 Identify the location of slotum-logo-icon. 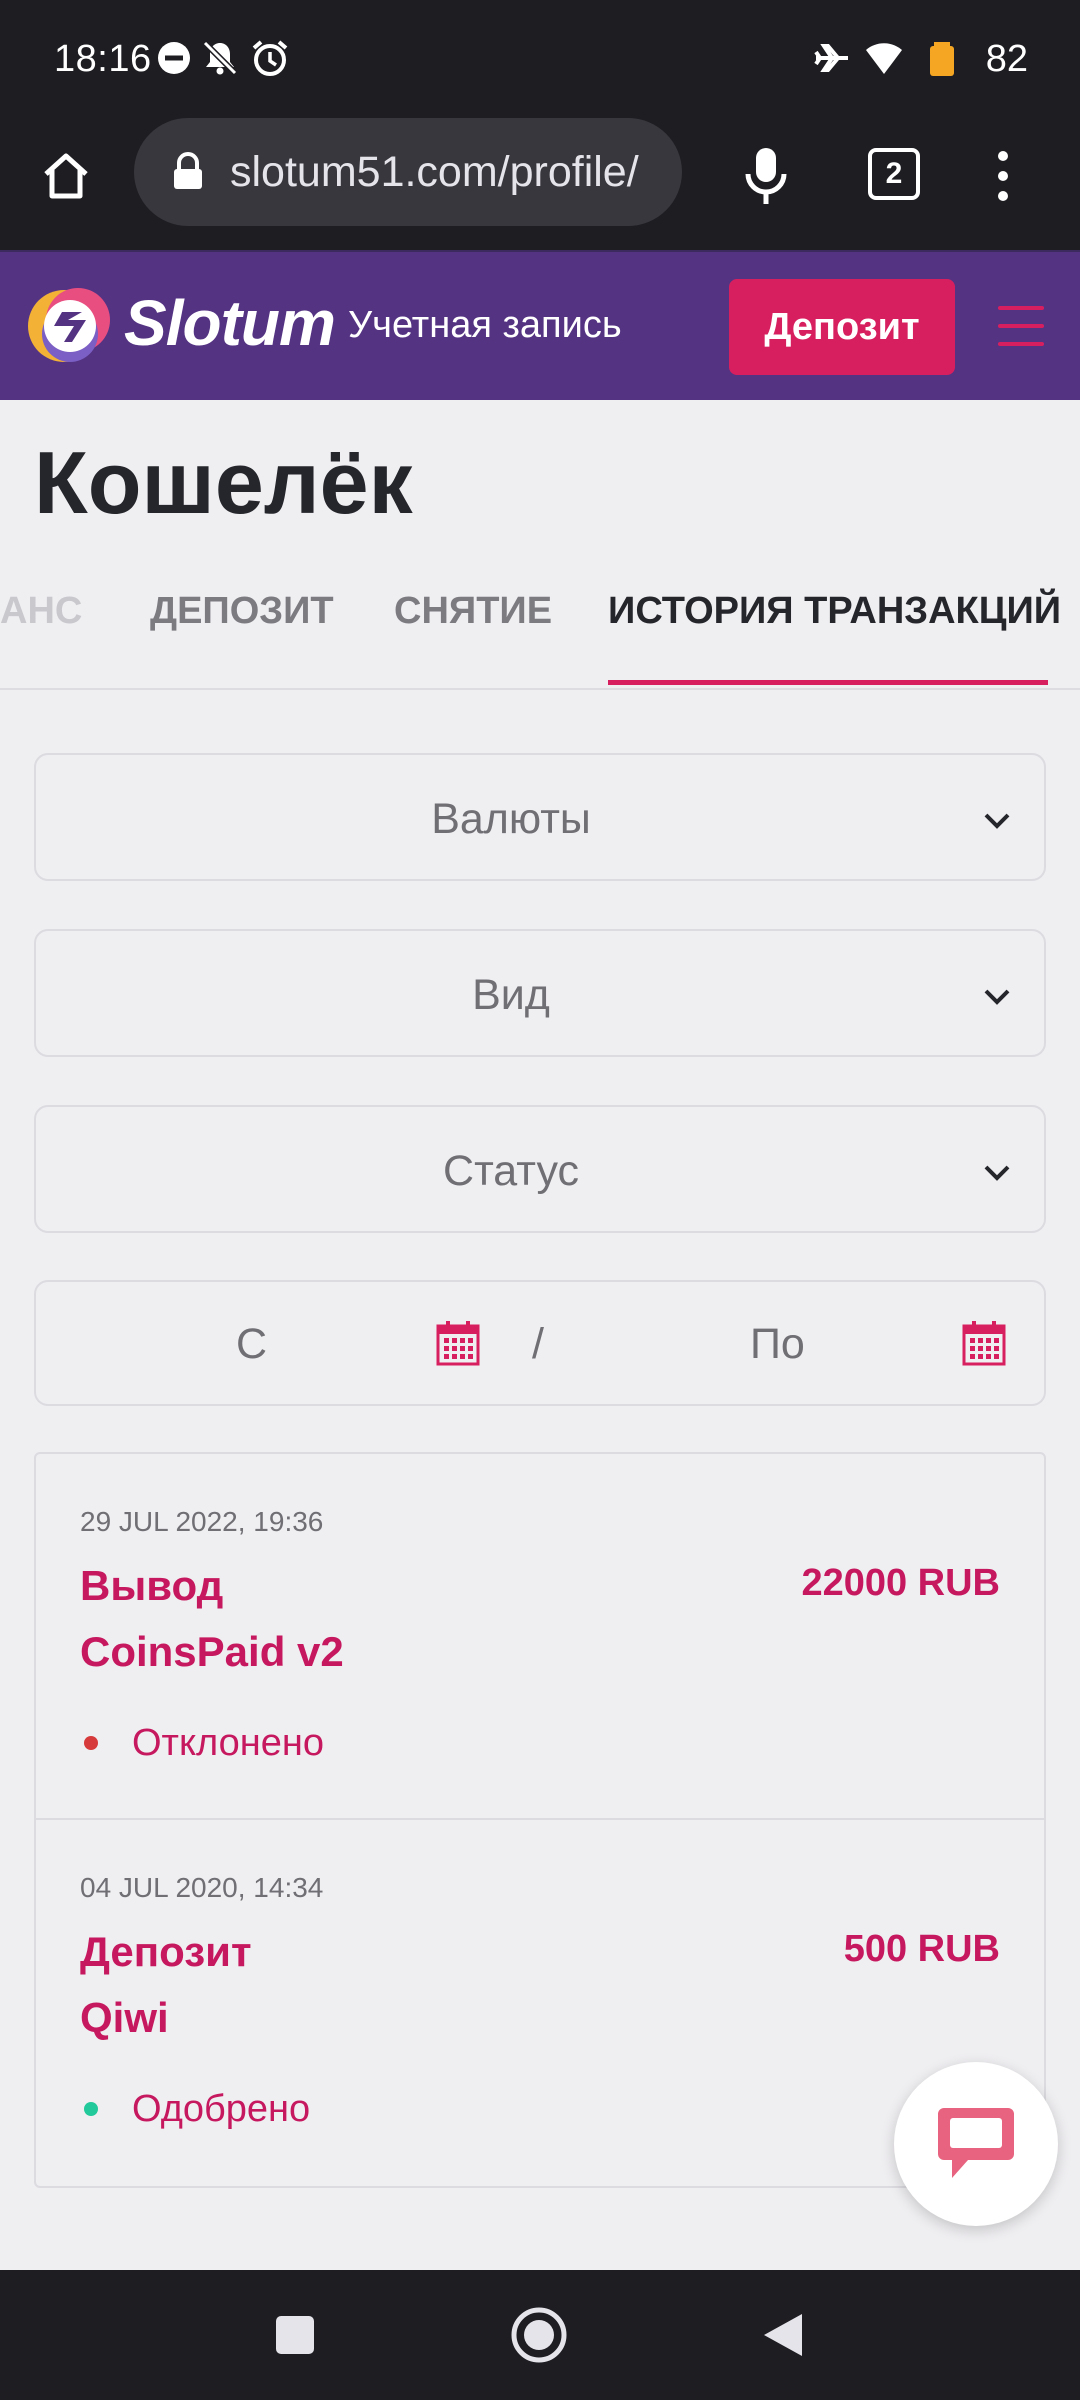
(70, 326).